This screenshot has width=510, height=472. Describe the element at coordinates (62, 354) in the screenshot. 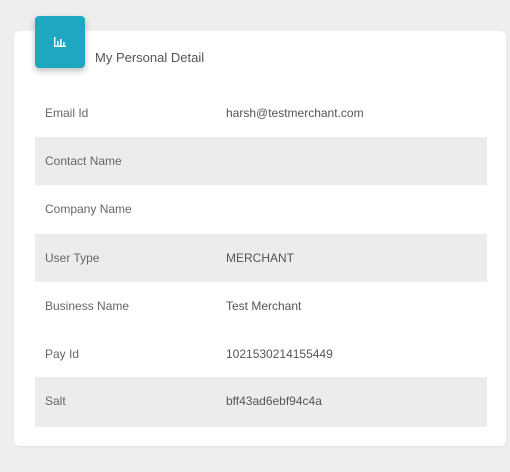

I see `detail-label: Pay Id` at that location.